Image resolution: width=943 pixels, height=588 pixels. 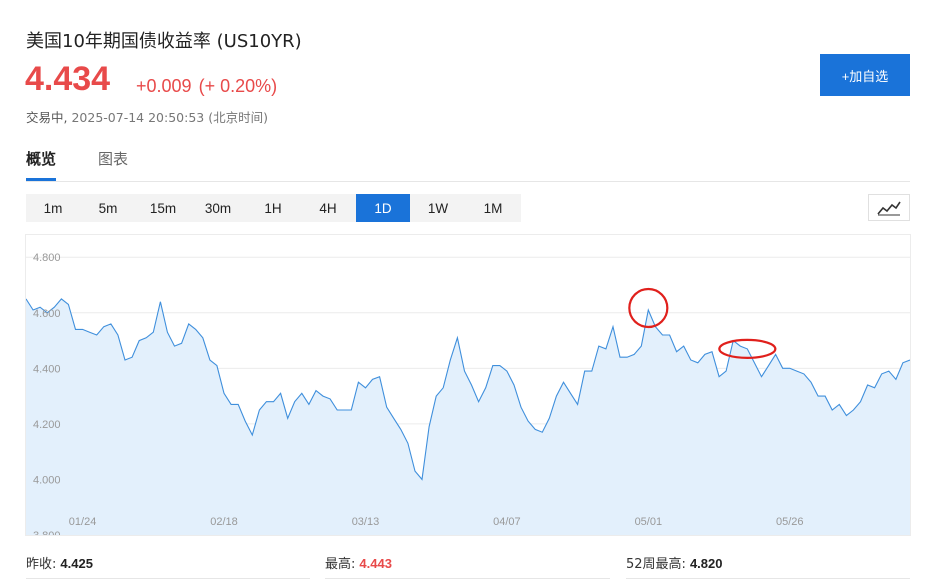 What do you see at coordinates (41, 564) in the screenshot?
I see `prev-close-label: 昨收:` at bounding box center [41, 564].